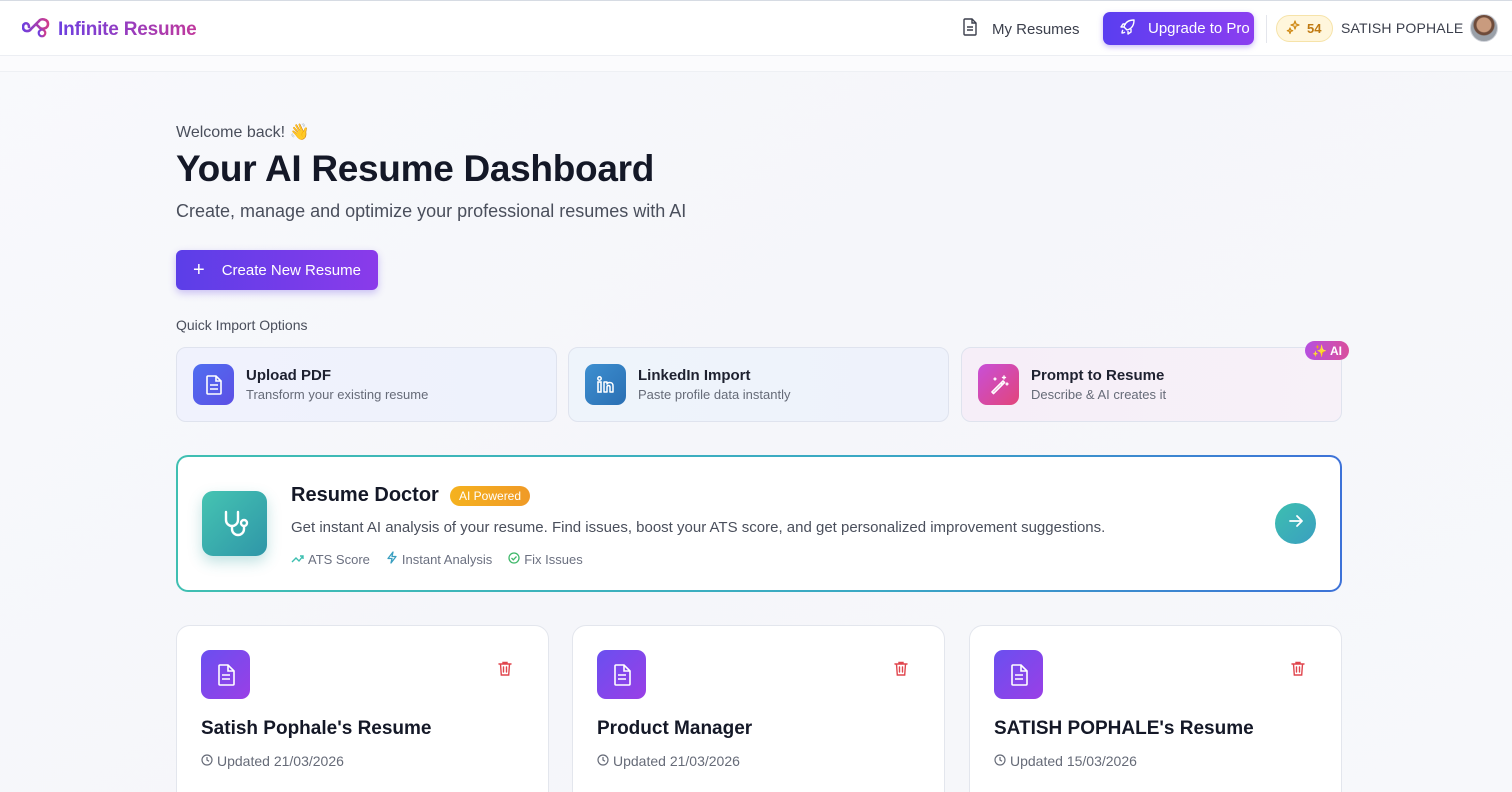 This screenshot has width=1512, height=792. Describe the element at coordinates (1484, 28) in the screenshot. I see `avatar` at that location.